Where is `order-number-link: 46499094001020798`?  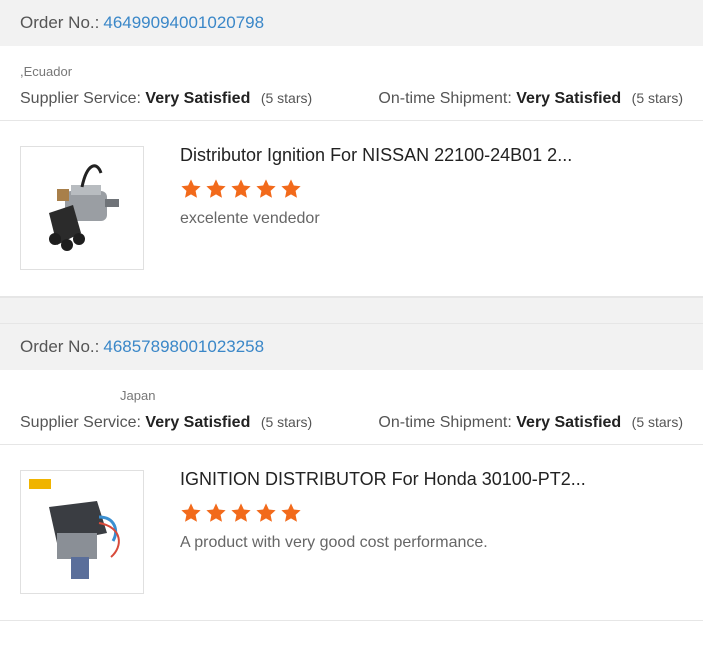 order-number-link: 46499094001020798 is located at coordinates (183, 23).